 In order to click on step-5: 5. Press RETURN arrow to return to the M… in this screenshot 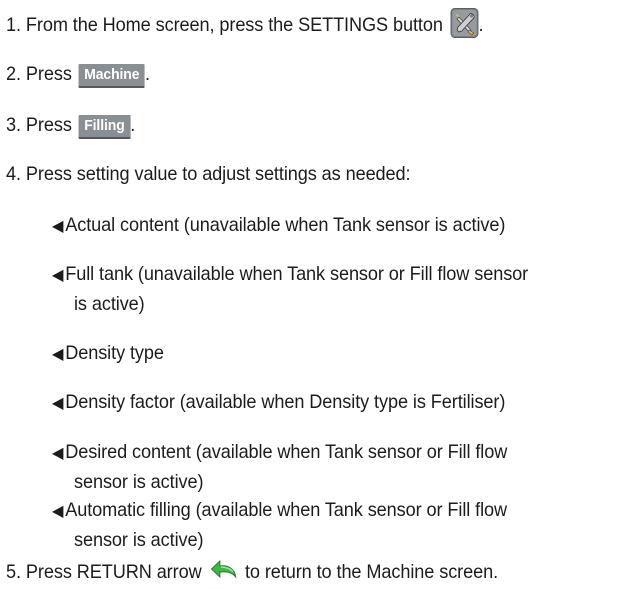, I will do `click(252, 571)`.